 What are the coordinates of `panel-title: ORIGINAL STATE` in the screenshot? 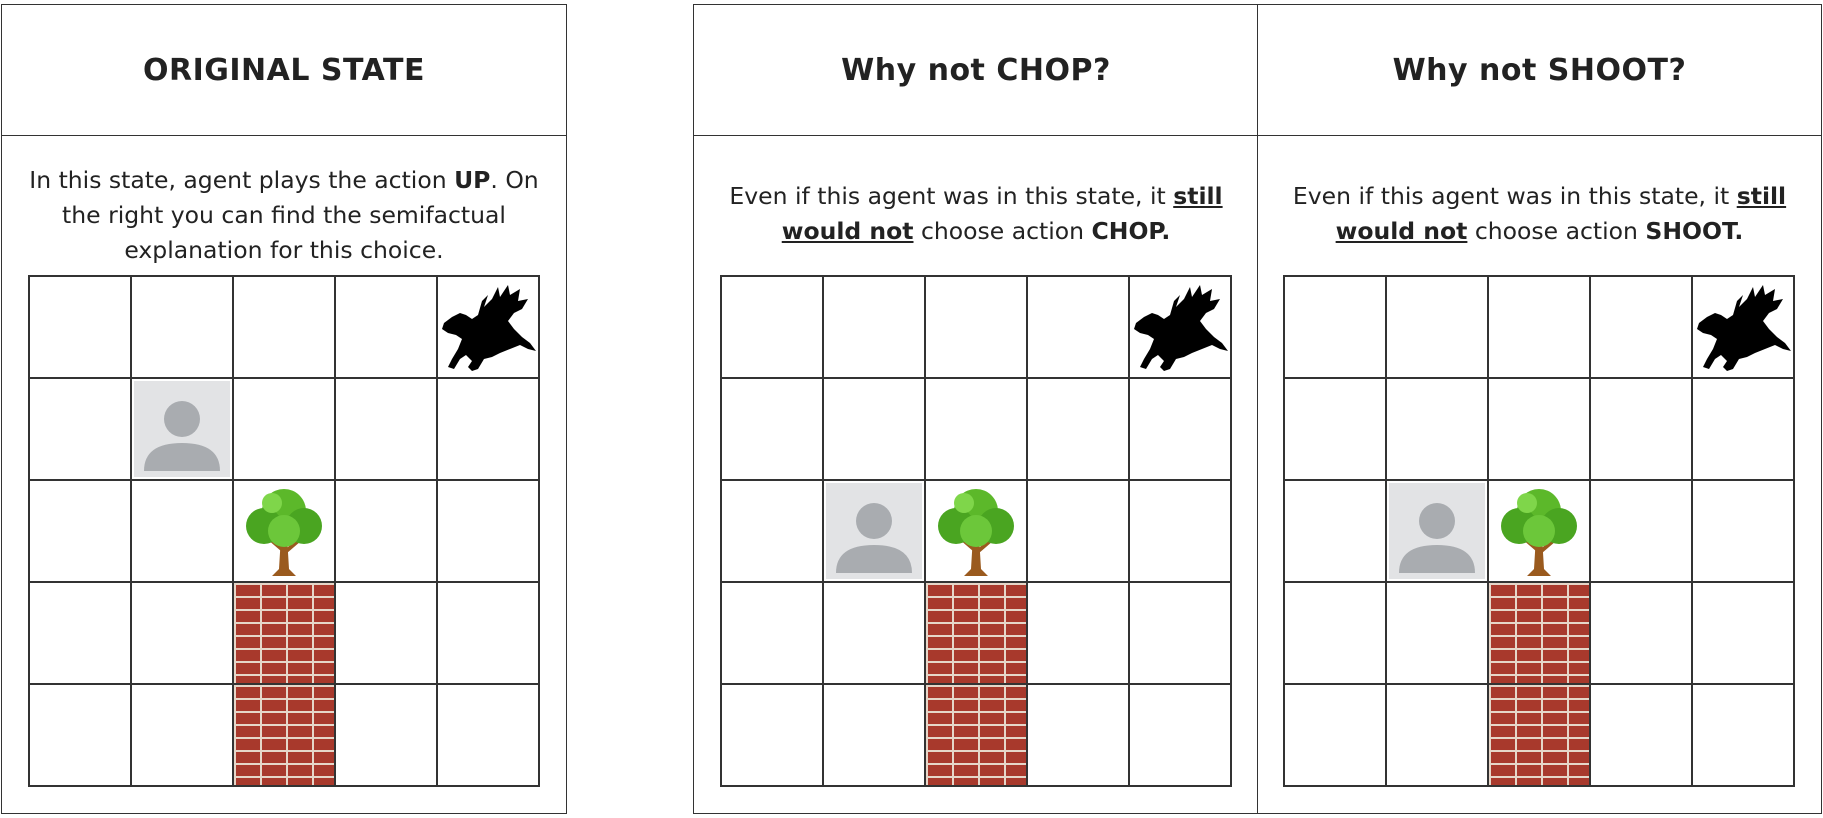 It's located at (284, 70).